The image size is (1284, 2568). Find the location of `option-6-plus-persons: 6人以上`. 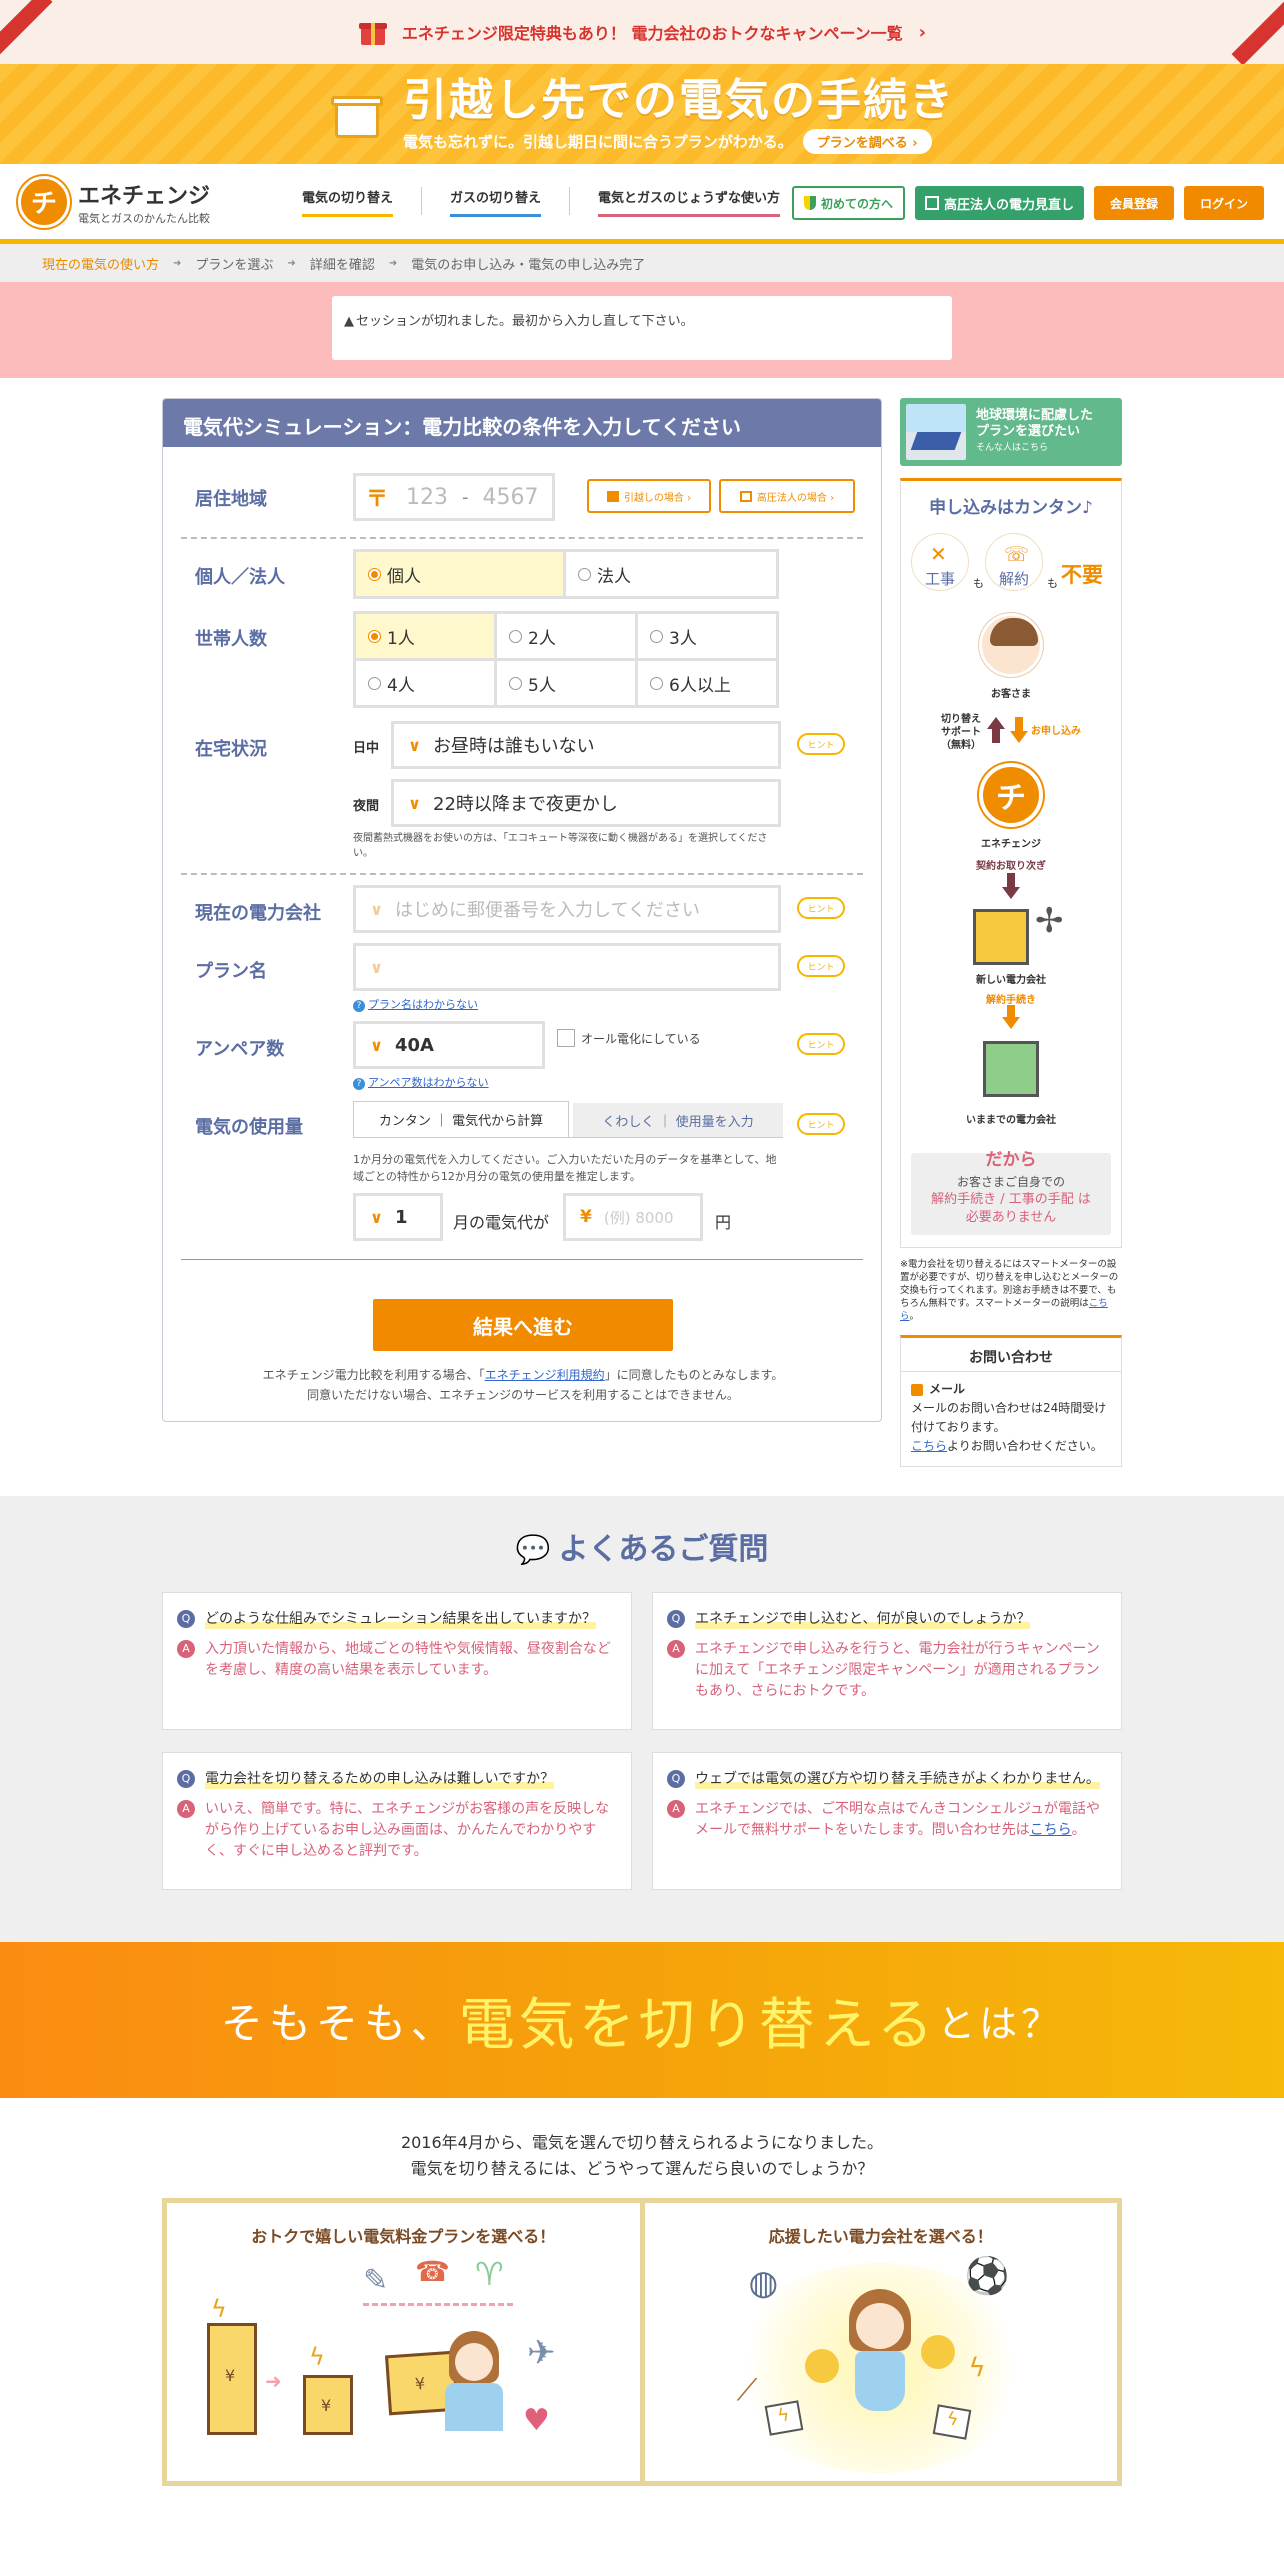

option-6-plus-persons: 6人以上 is located at coordinates (707, 683).